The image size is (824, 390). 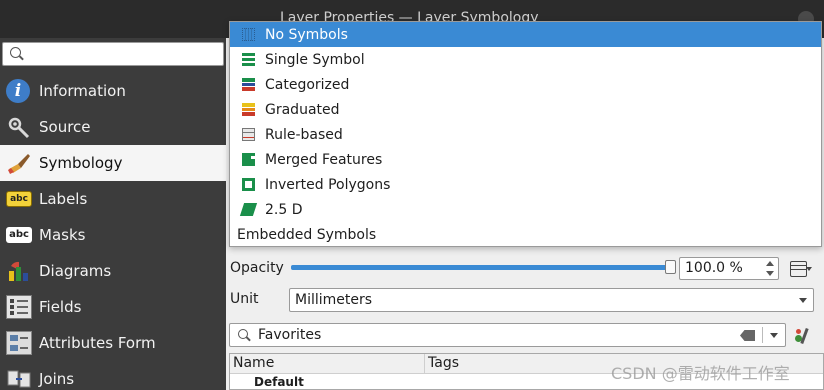 I want to click on sidebar-item-label: Source, so click(x=65, y=127).